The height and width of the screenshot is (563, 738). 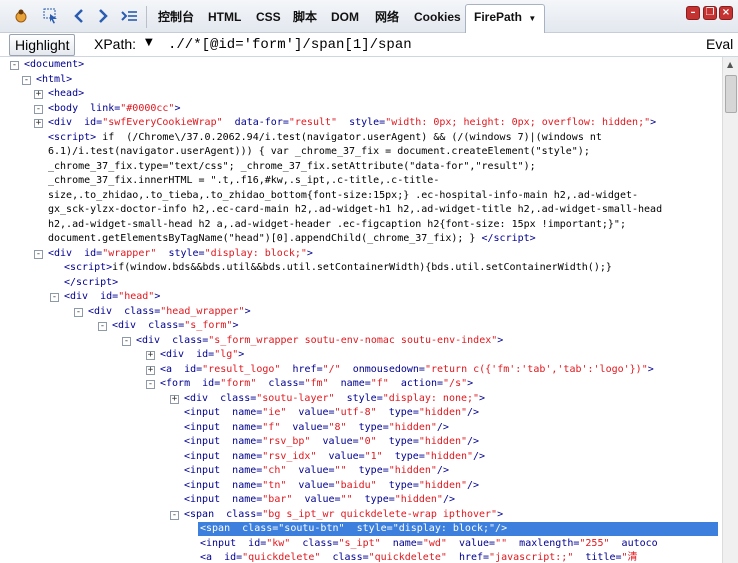 I want to click on xpath-input, so click(x=430, y=45).